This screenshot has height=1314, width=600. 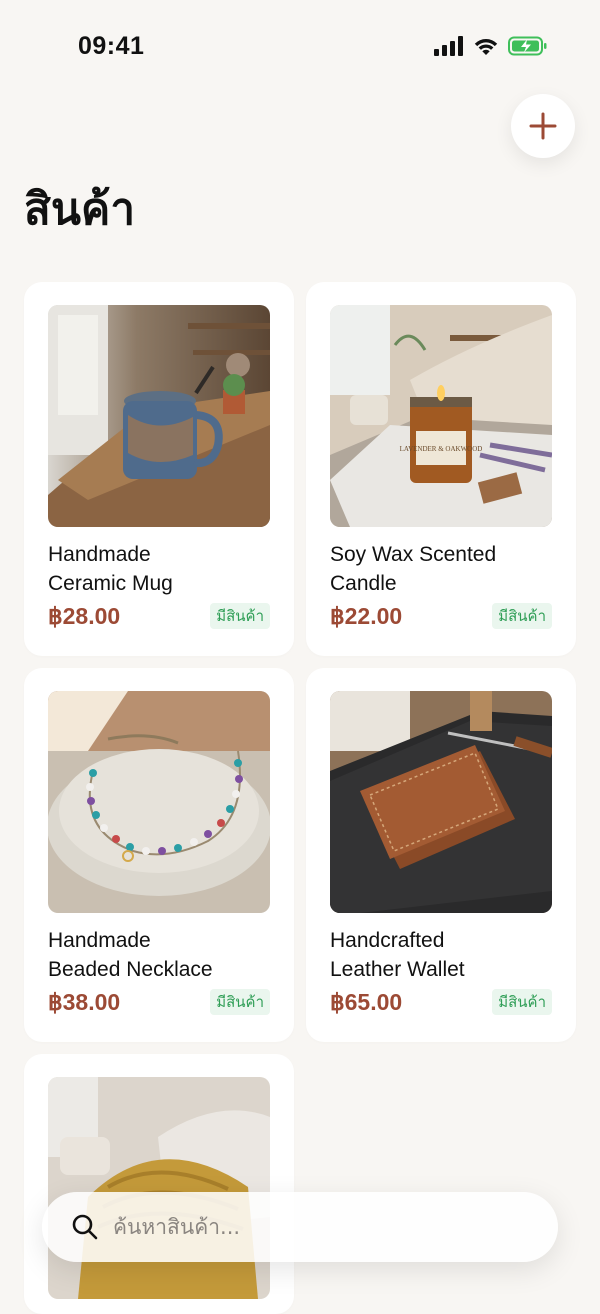 I want to click on product-card: Handmade Ceramic Mug ฿28.00 มีสินค้า, so click(x=159, y=469).